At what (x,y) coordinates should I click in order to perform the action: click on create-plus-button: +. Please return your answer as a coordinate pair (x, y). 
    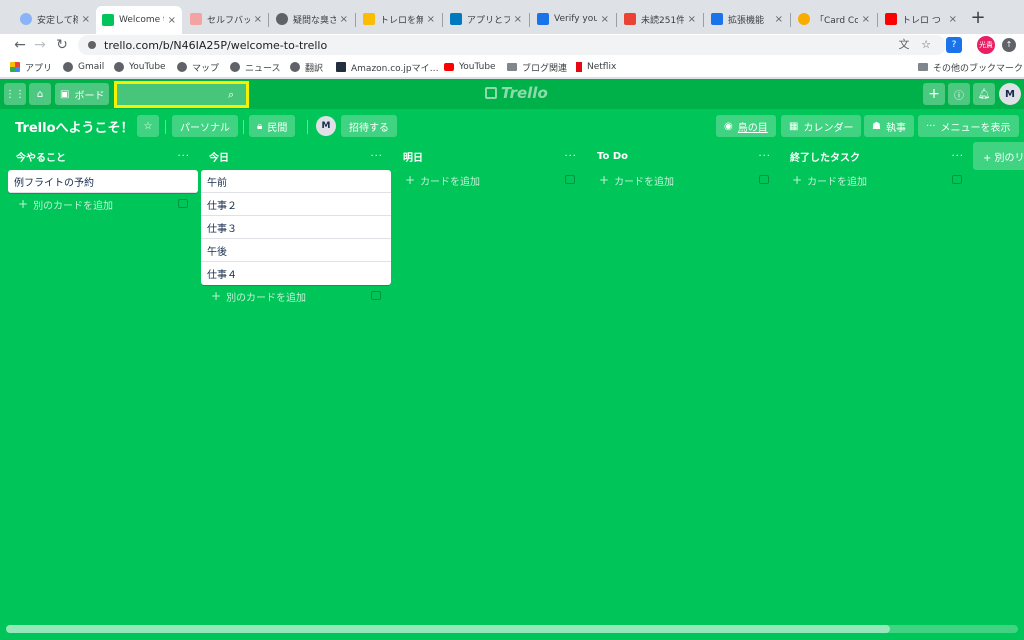
    Looking at the image, I should click on (934, 94).